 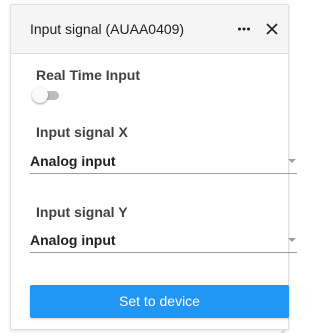 What do you see at coordinates (283, 327) in the screenshot?
I see `resize-grip-icon` at bounding box center [283, 327].